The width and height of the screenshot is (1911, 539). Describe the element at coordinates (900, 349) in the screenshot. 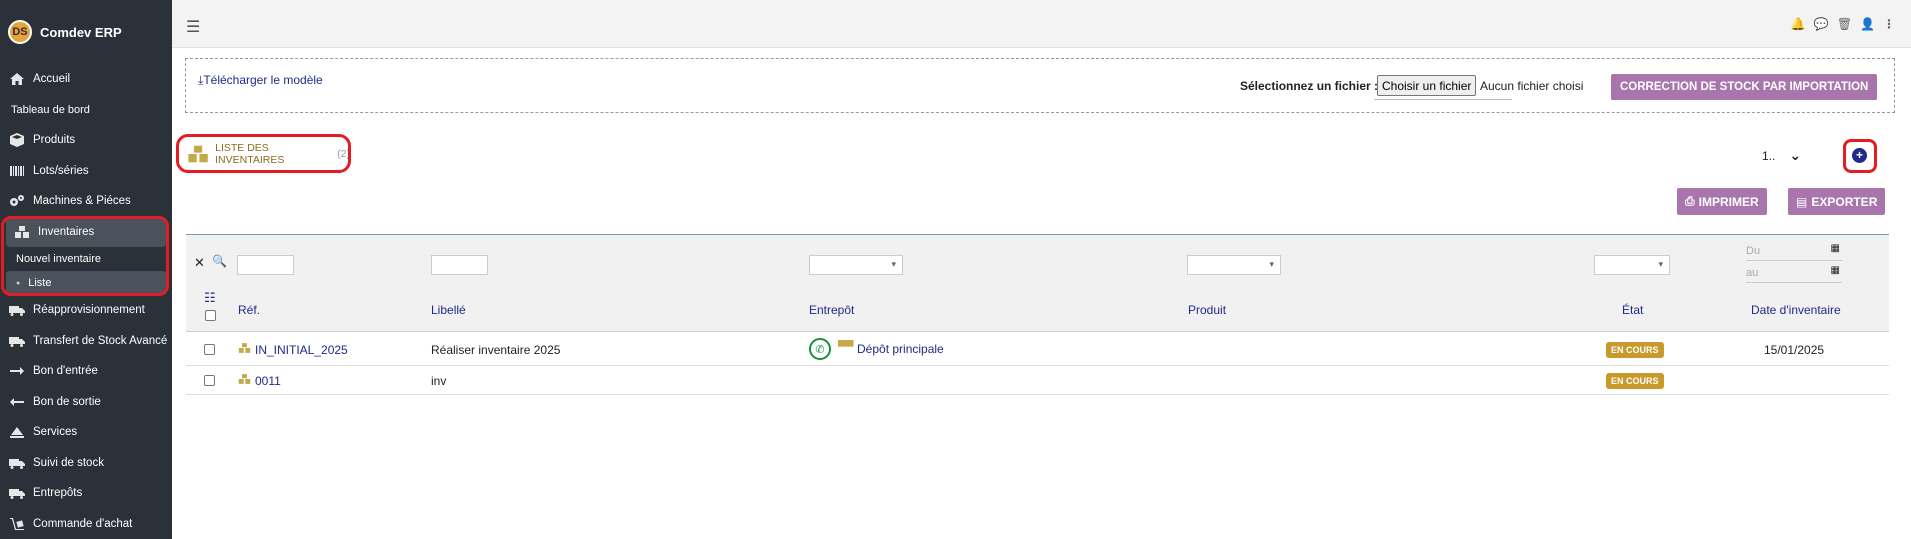

I see `row-warehouse-link: Dépôt principale` at that location.